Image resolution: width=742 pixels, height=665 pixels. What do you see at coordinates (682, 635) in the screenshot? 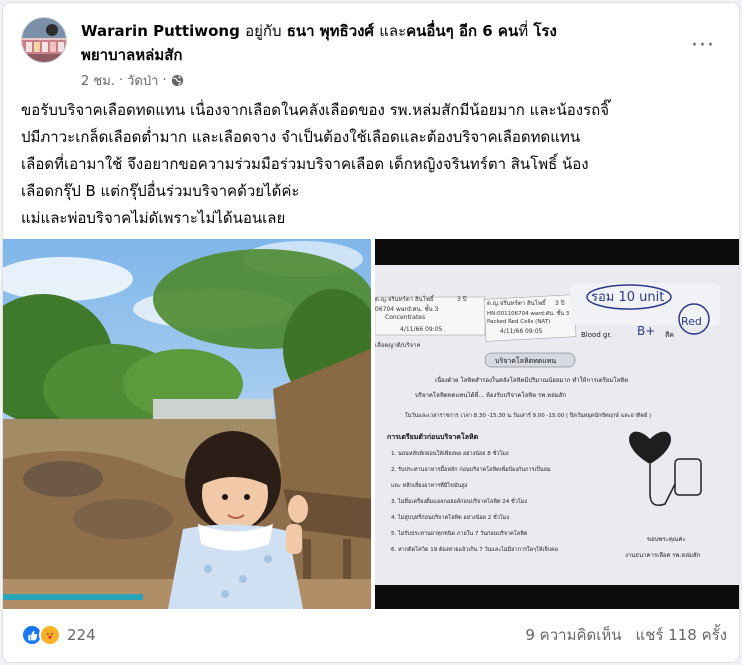
I see `share-count-link: แชร์ 118 ครั้ง` at bounding box center [682, 635].